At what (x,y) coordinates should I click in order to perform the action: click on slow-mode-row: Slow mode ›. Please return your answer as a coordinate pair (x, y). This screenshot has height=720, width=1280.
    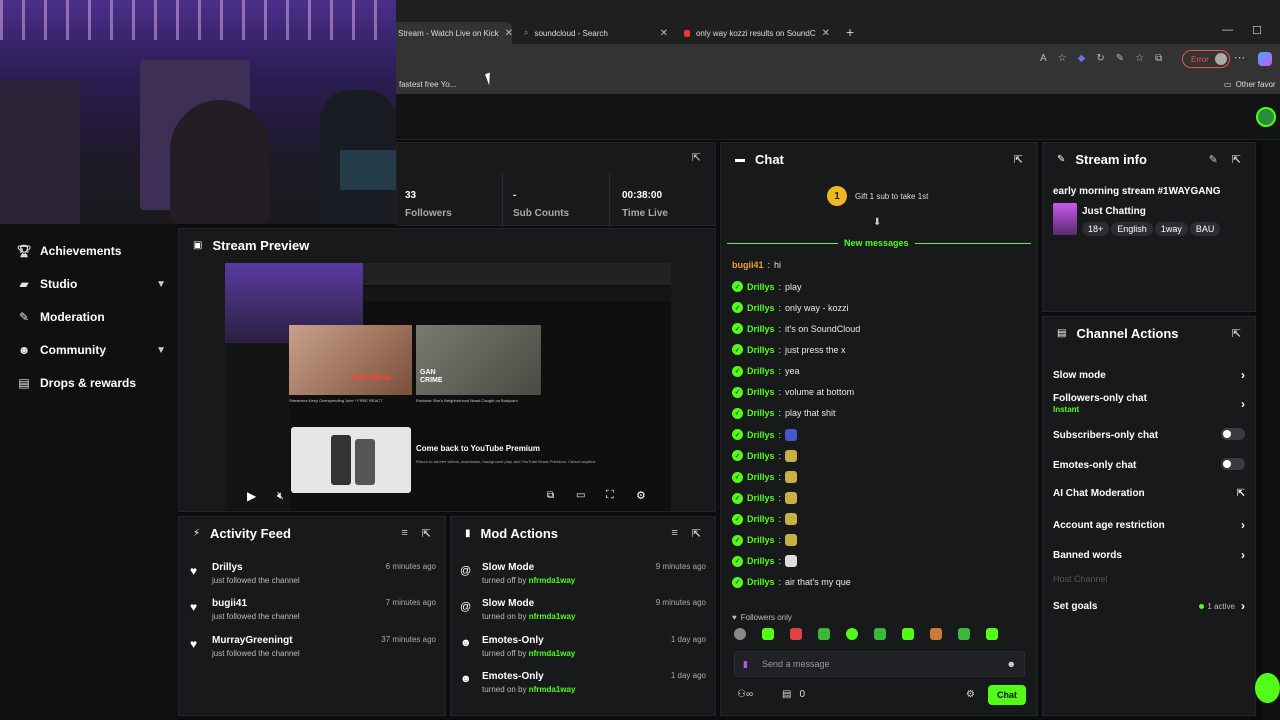
    Looking at the image, I should click on (1149, 375).